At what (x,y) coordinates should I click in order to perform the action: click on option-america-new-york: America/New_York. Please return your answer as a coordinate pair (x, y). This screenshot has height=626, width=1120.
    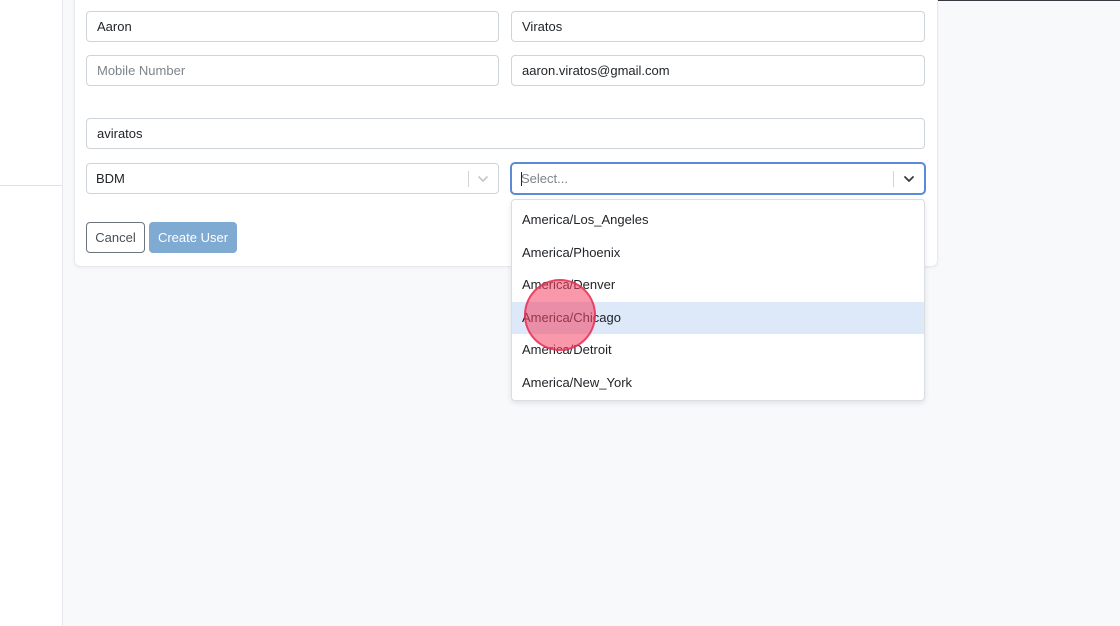
    Looking at the image, I should click on (718, 383).